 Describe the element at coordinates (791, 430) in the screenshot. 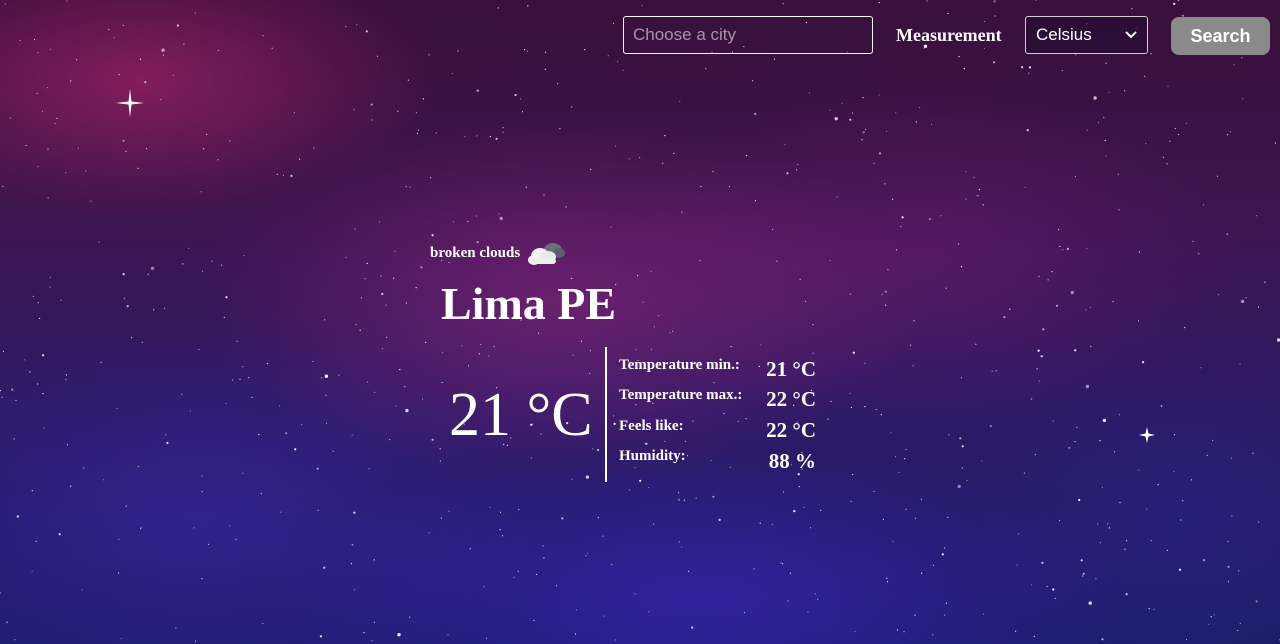

I see `feels-like-value: 22 °C` at that location.